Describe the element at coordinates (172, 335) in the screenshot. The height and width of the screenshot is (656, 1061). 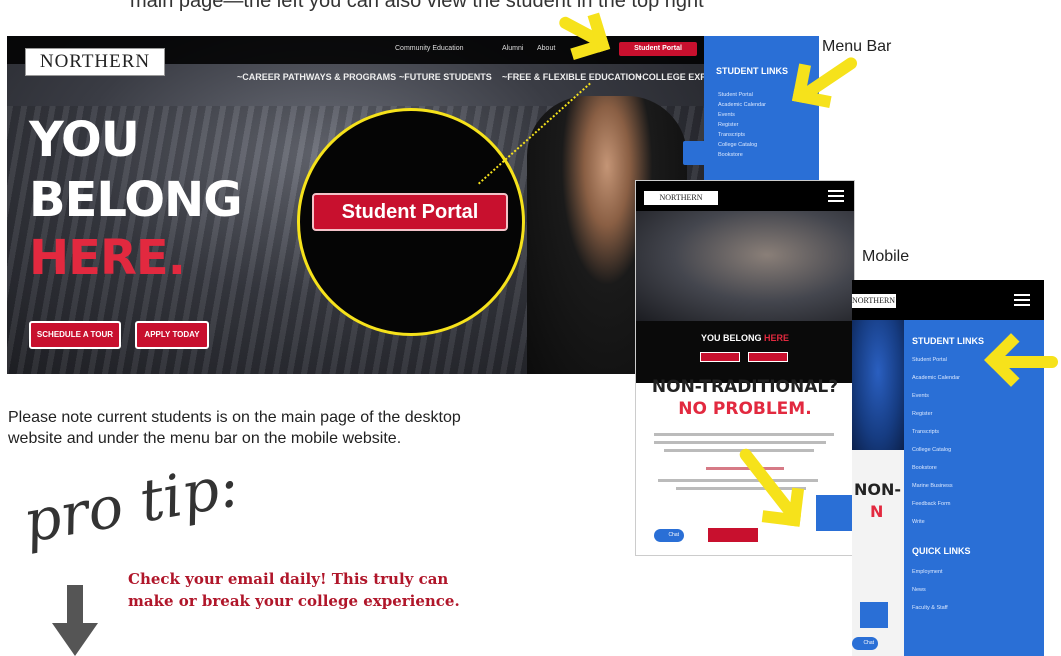
I see `apply-today-button: APPLY TODAY` at that location.